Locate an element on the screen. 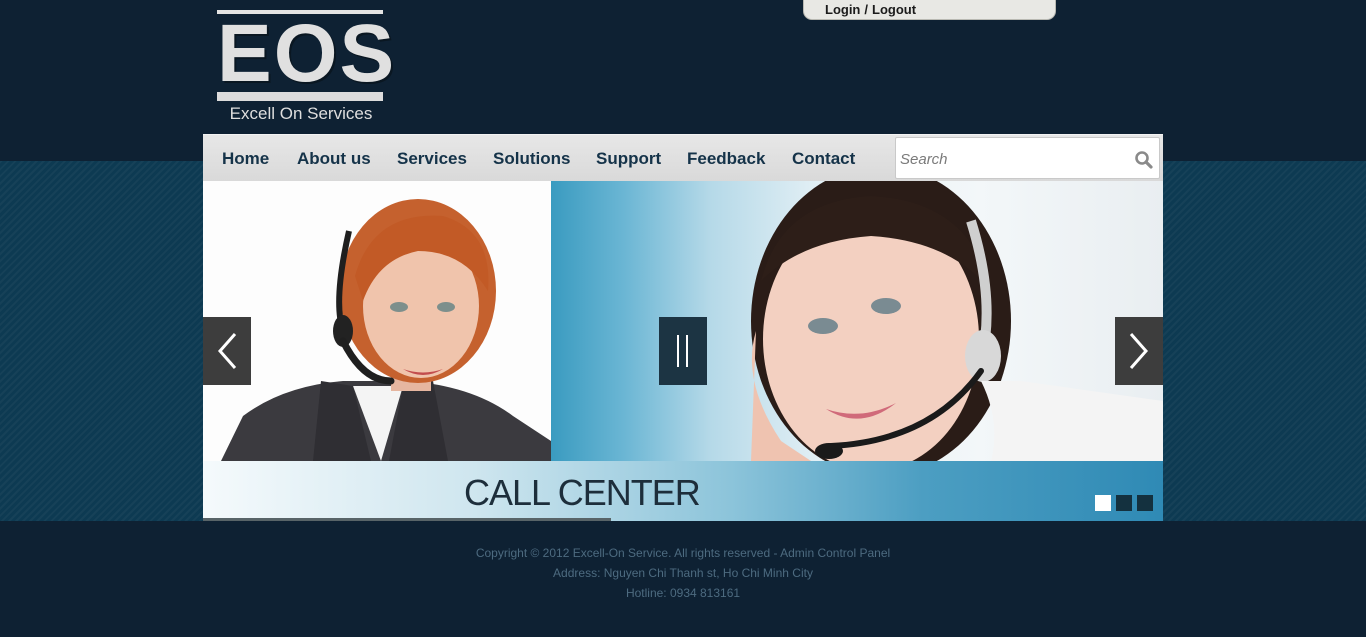  nav-solutions: Solutions is located at coordinates (531, 159).